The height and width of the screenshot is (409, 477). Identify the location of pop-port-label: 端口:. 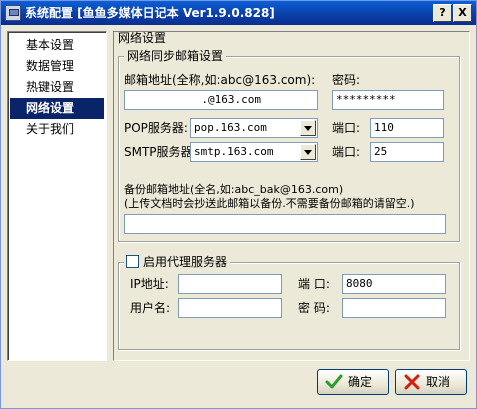
(346, 128).